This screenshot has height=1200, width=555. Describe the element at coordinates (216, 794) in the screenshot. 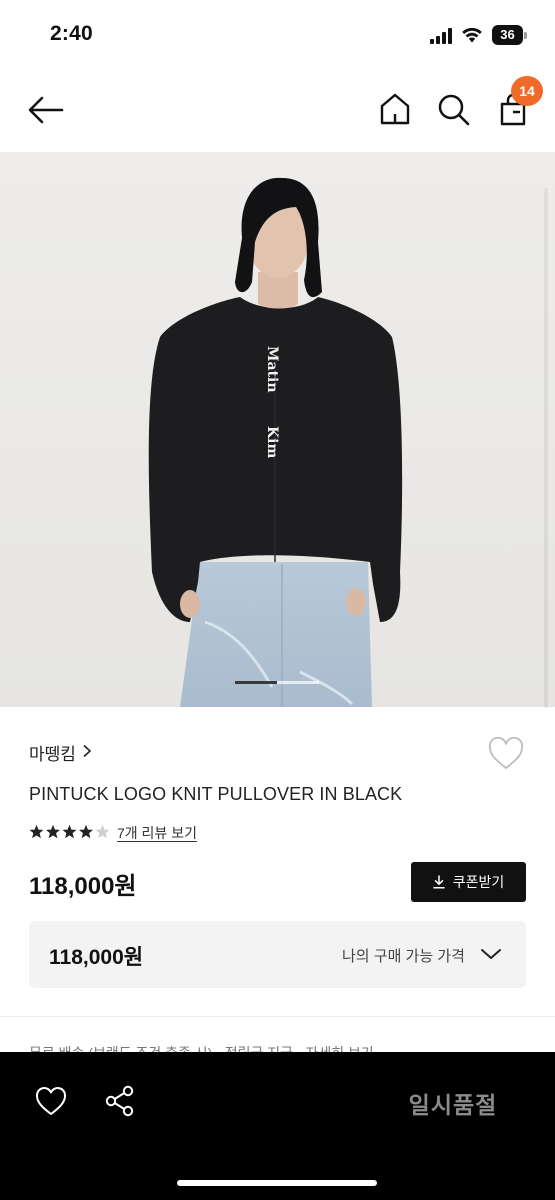

I see `product-title: PINTUCK LOGO KNIT PULLOVER IN BLACK` at that location.